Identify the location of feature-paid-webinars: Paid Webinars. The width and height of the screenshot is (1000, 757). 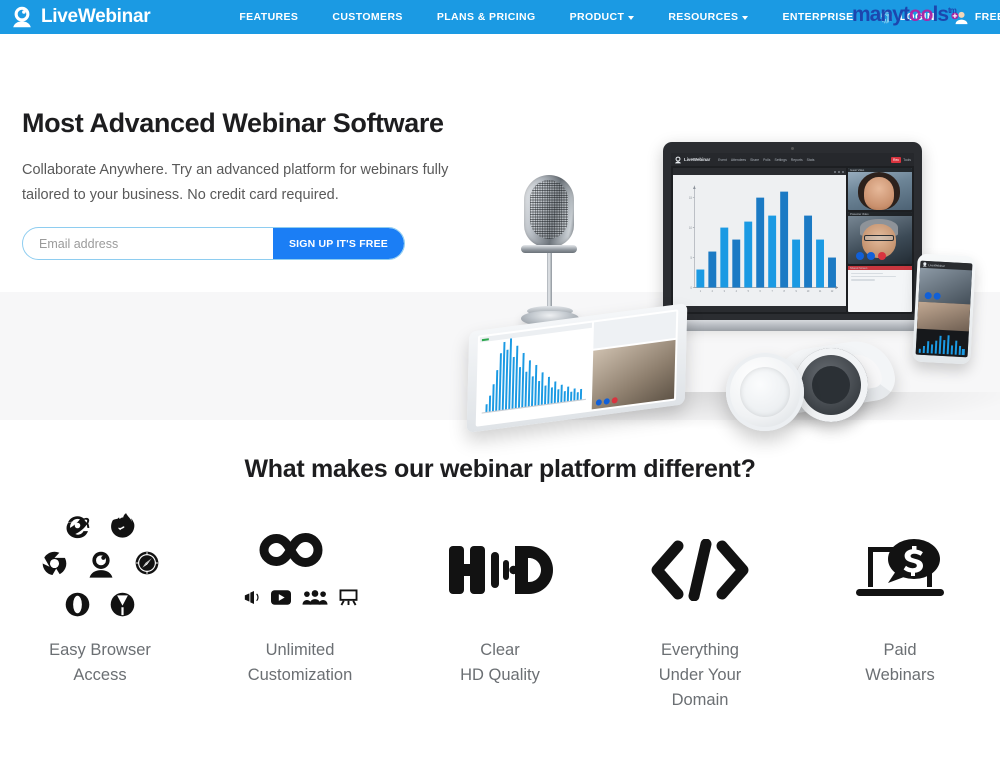
(900, 618).